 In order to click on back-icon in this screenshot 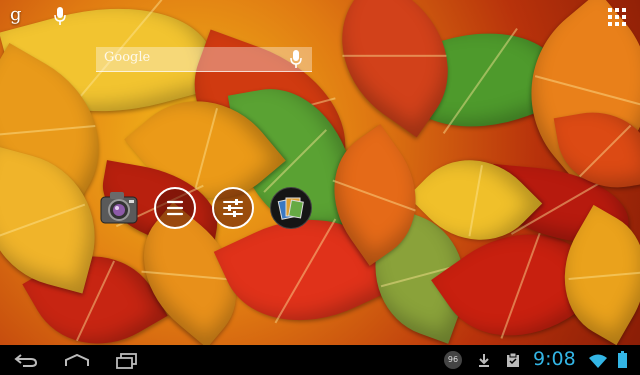, I will do `click(26, 362)`.